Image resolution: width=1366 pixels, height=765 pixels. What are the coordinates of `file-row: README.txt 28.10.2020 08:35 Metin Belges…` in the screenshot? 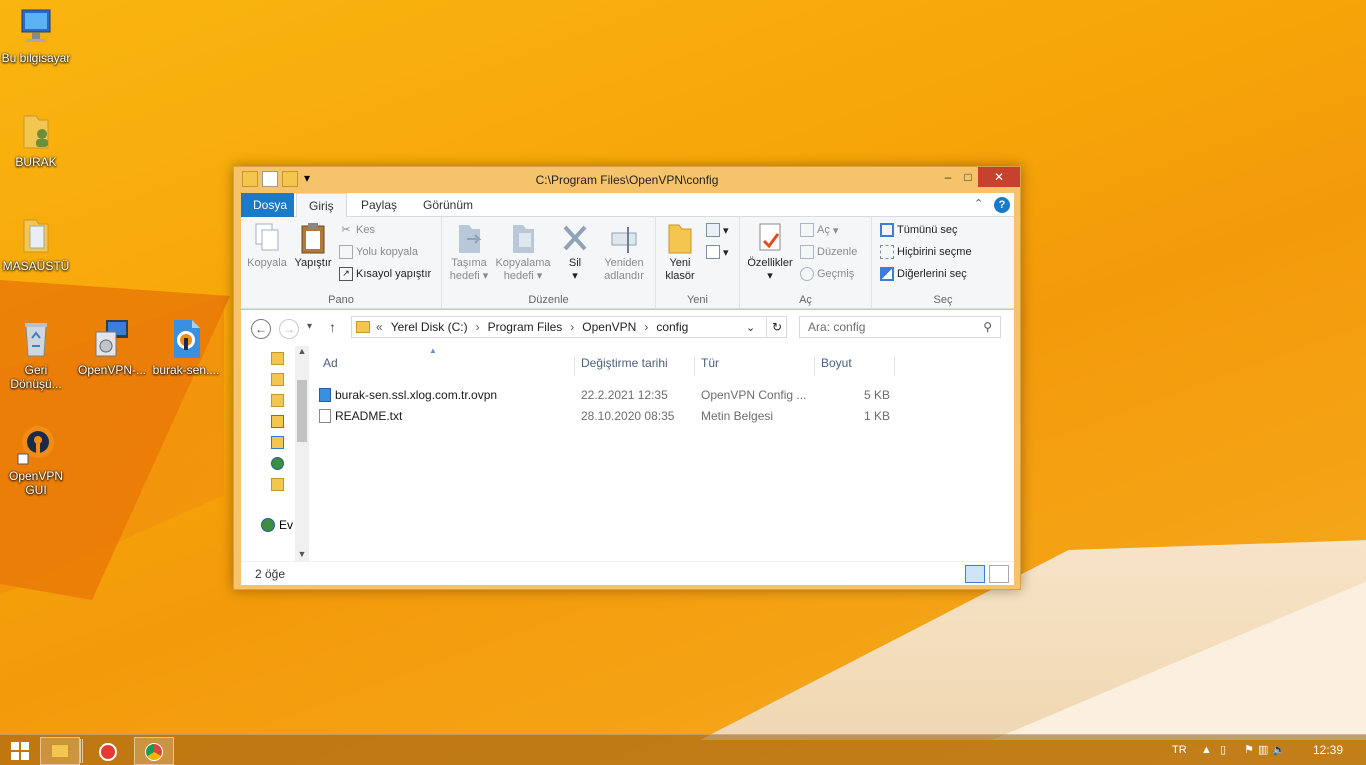 It's located at (609, 417).